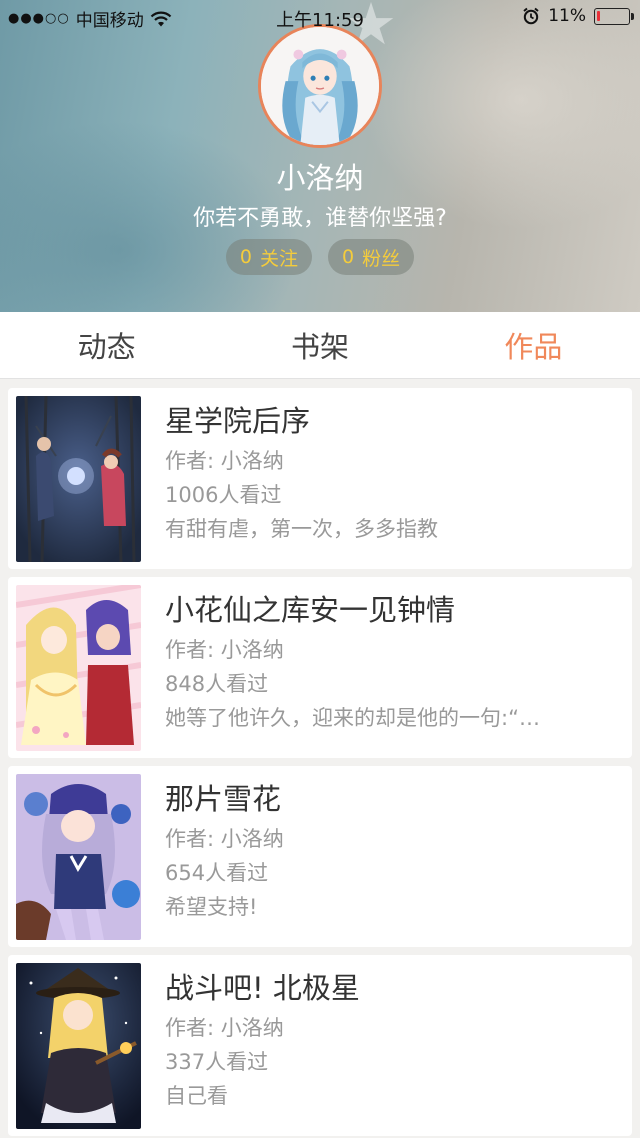 Image resolution: width=640 pixels, height=1138 pixels. Describe the element at coordinates (320, 178) in the screenshot. I see `username: 小洛纳` at that location.